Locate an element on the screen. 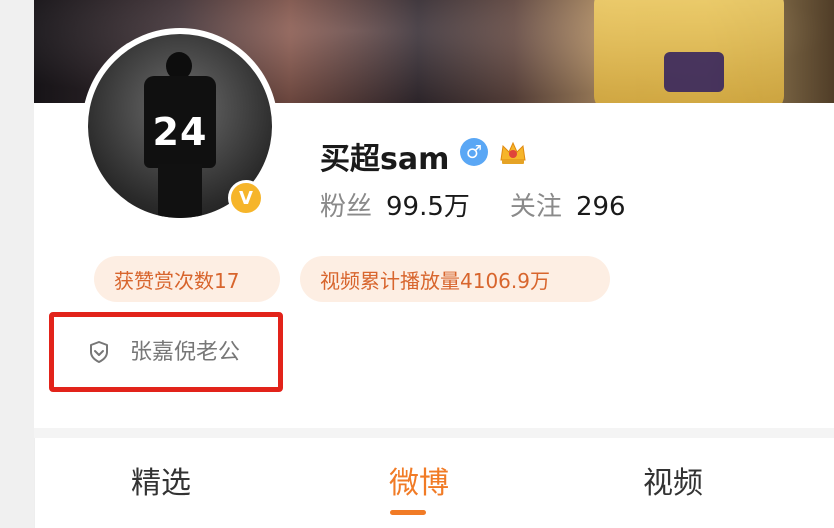  following-count: 296 is located at coordinates (601, 207).